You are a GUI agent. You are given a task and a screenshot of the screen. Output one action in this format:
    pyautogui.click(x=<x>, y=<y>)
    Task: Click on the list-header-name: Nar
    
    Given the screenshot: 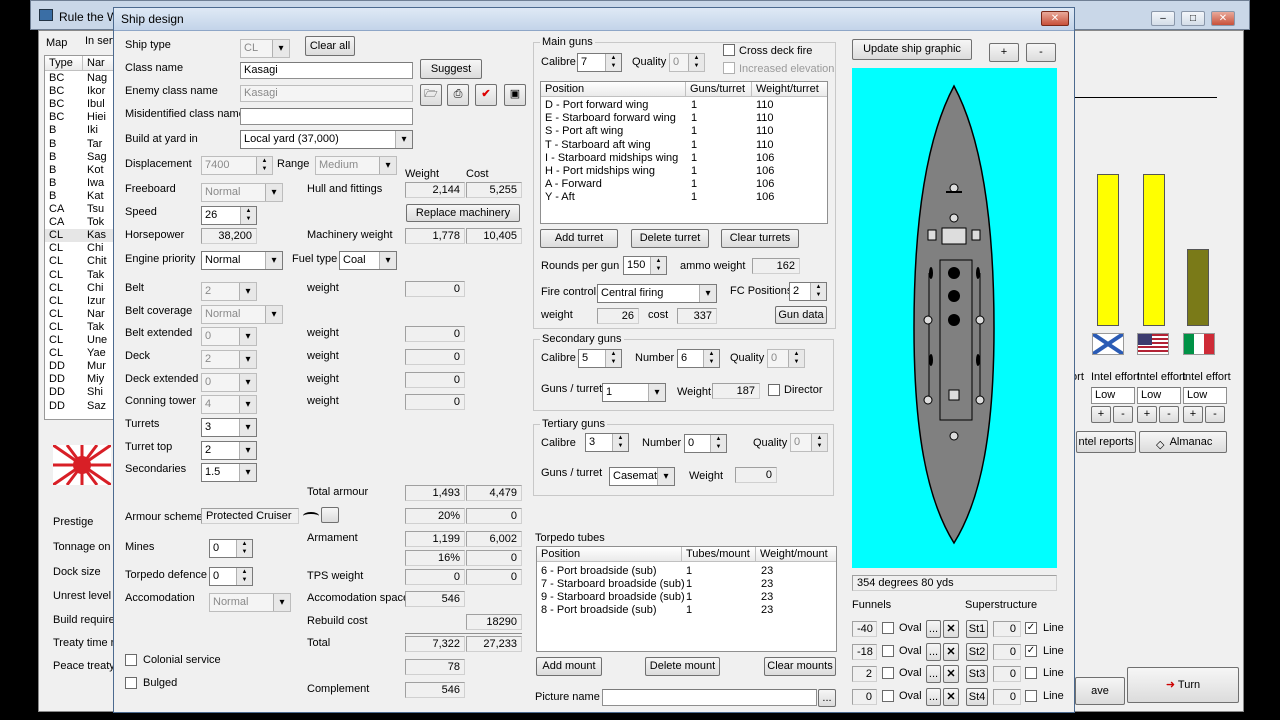 What is the action you would take?
    pyautogui.click(x=100, y=63)
    